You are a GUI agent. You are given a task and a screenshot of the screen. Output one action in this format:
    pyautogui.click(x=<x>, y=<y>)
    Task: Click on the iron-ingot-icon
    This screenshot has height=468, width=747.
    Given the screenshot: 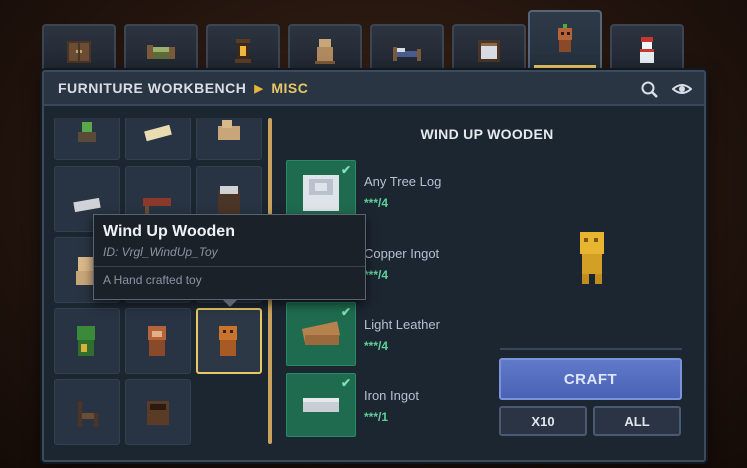 What is the action you would take?
    pyautogui.click(x=321, y=405)
    